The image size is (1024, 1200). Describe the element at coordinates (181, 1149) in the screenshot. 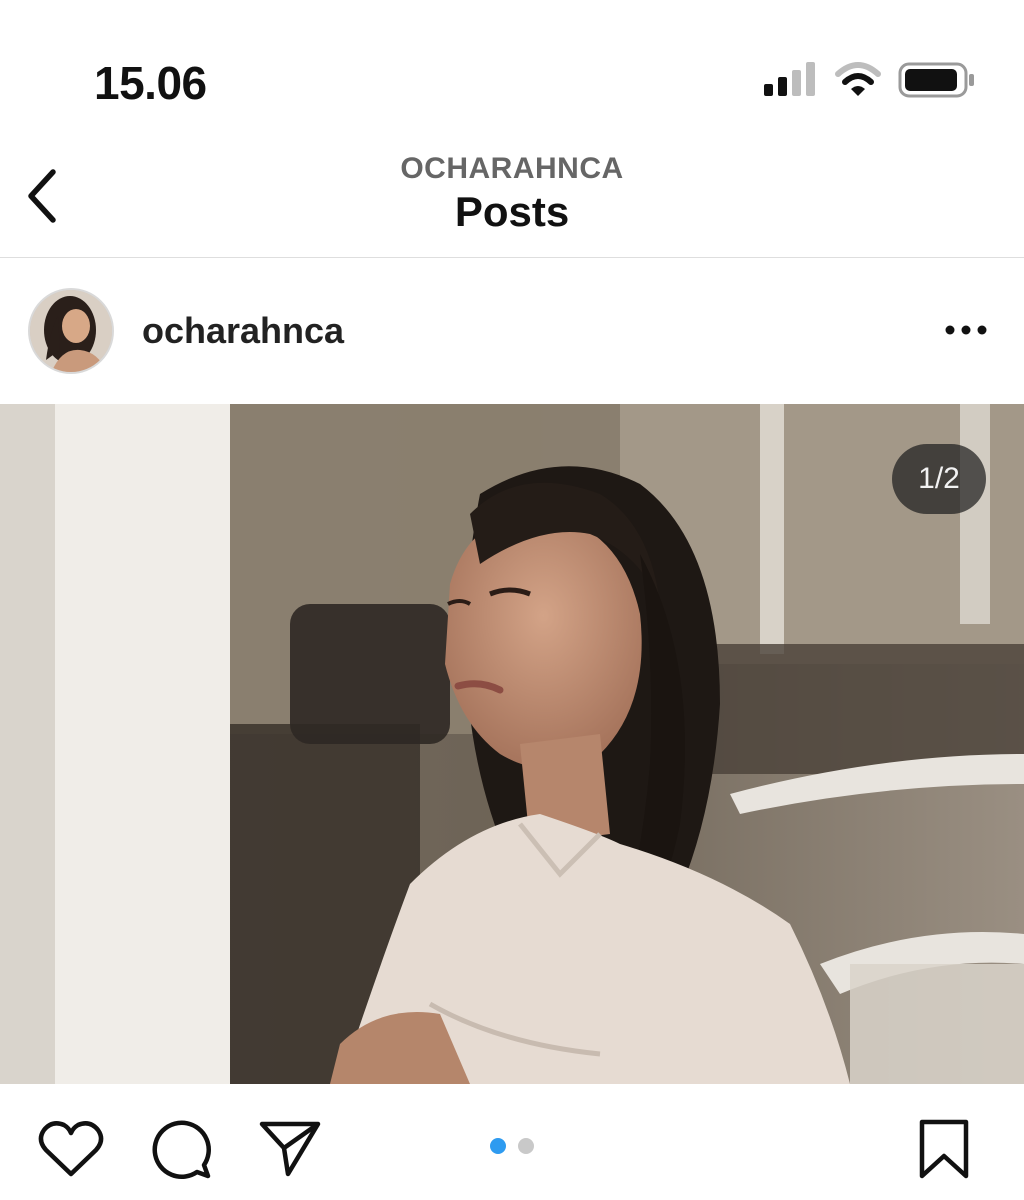

I see `comment-icon` at that location.